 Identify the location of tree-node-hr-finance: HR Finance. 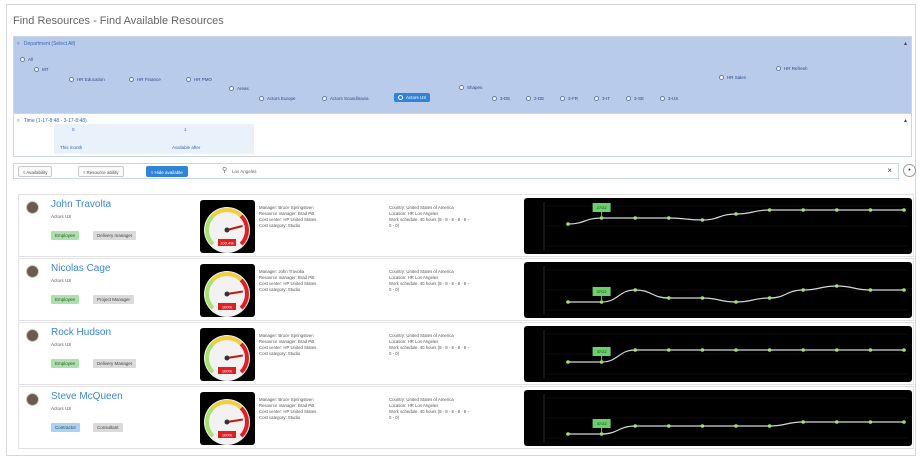
(145, 80).